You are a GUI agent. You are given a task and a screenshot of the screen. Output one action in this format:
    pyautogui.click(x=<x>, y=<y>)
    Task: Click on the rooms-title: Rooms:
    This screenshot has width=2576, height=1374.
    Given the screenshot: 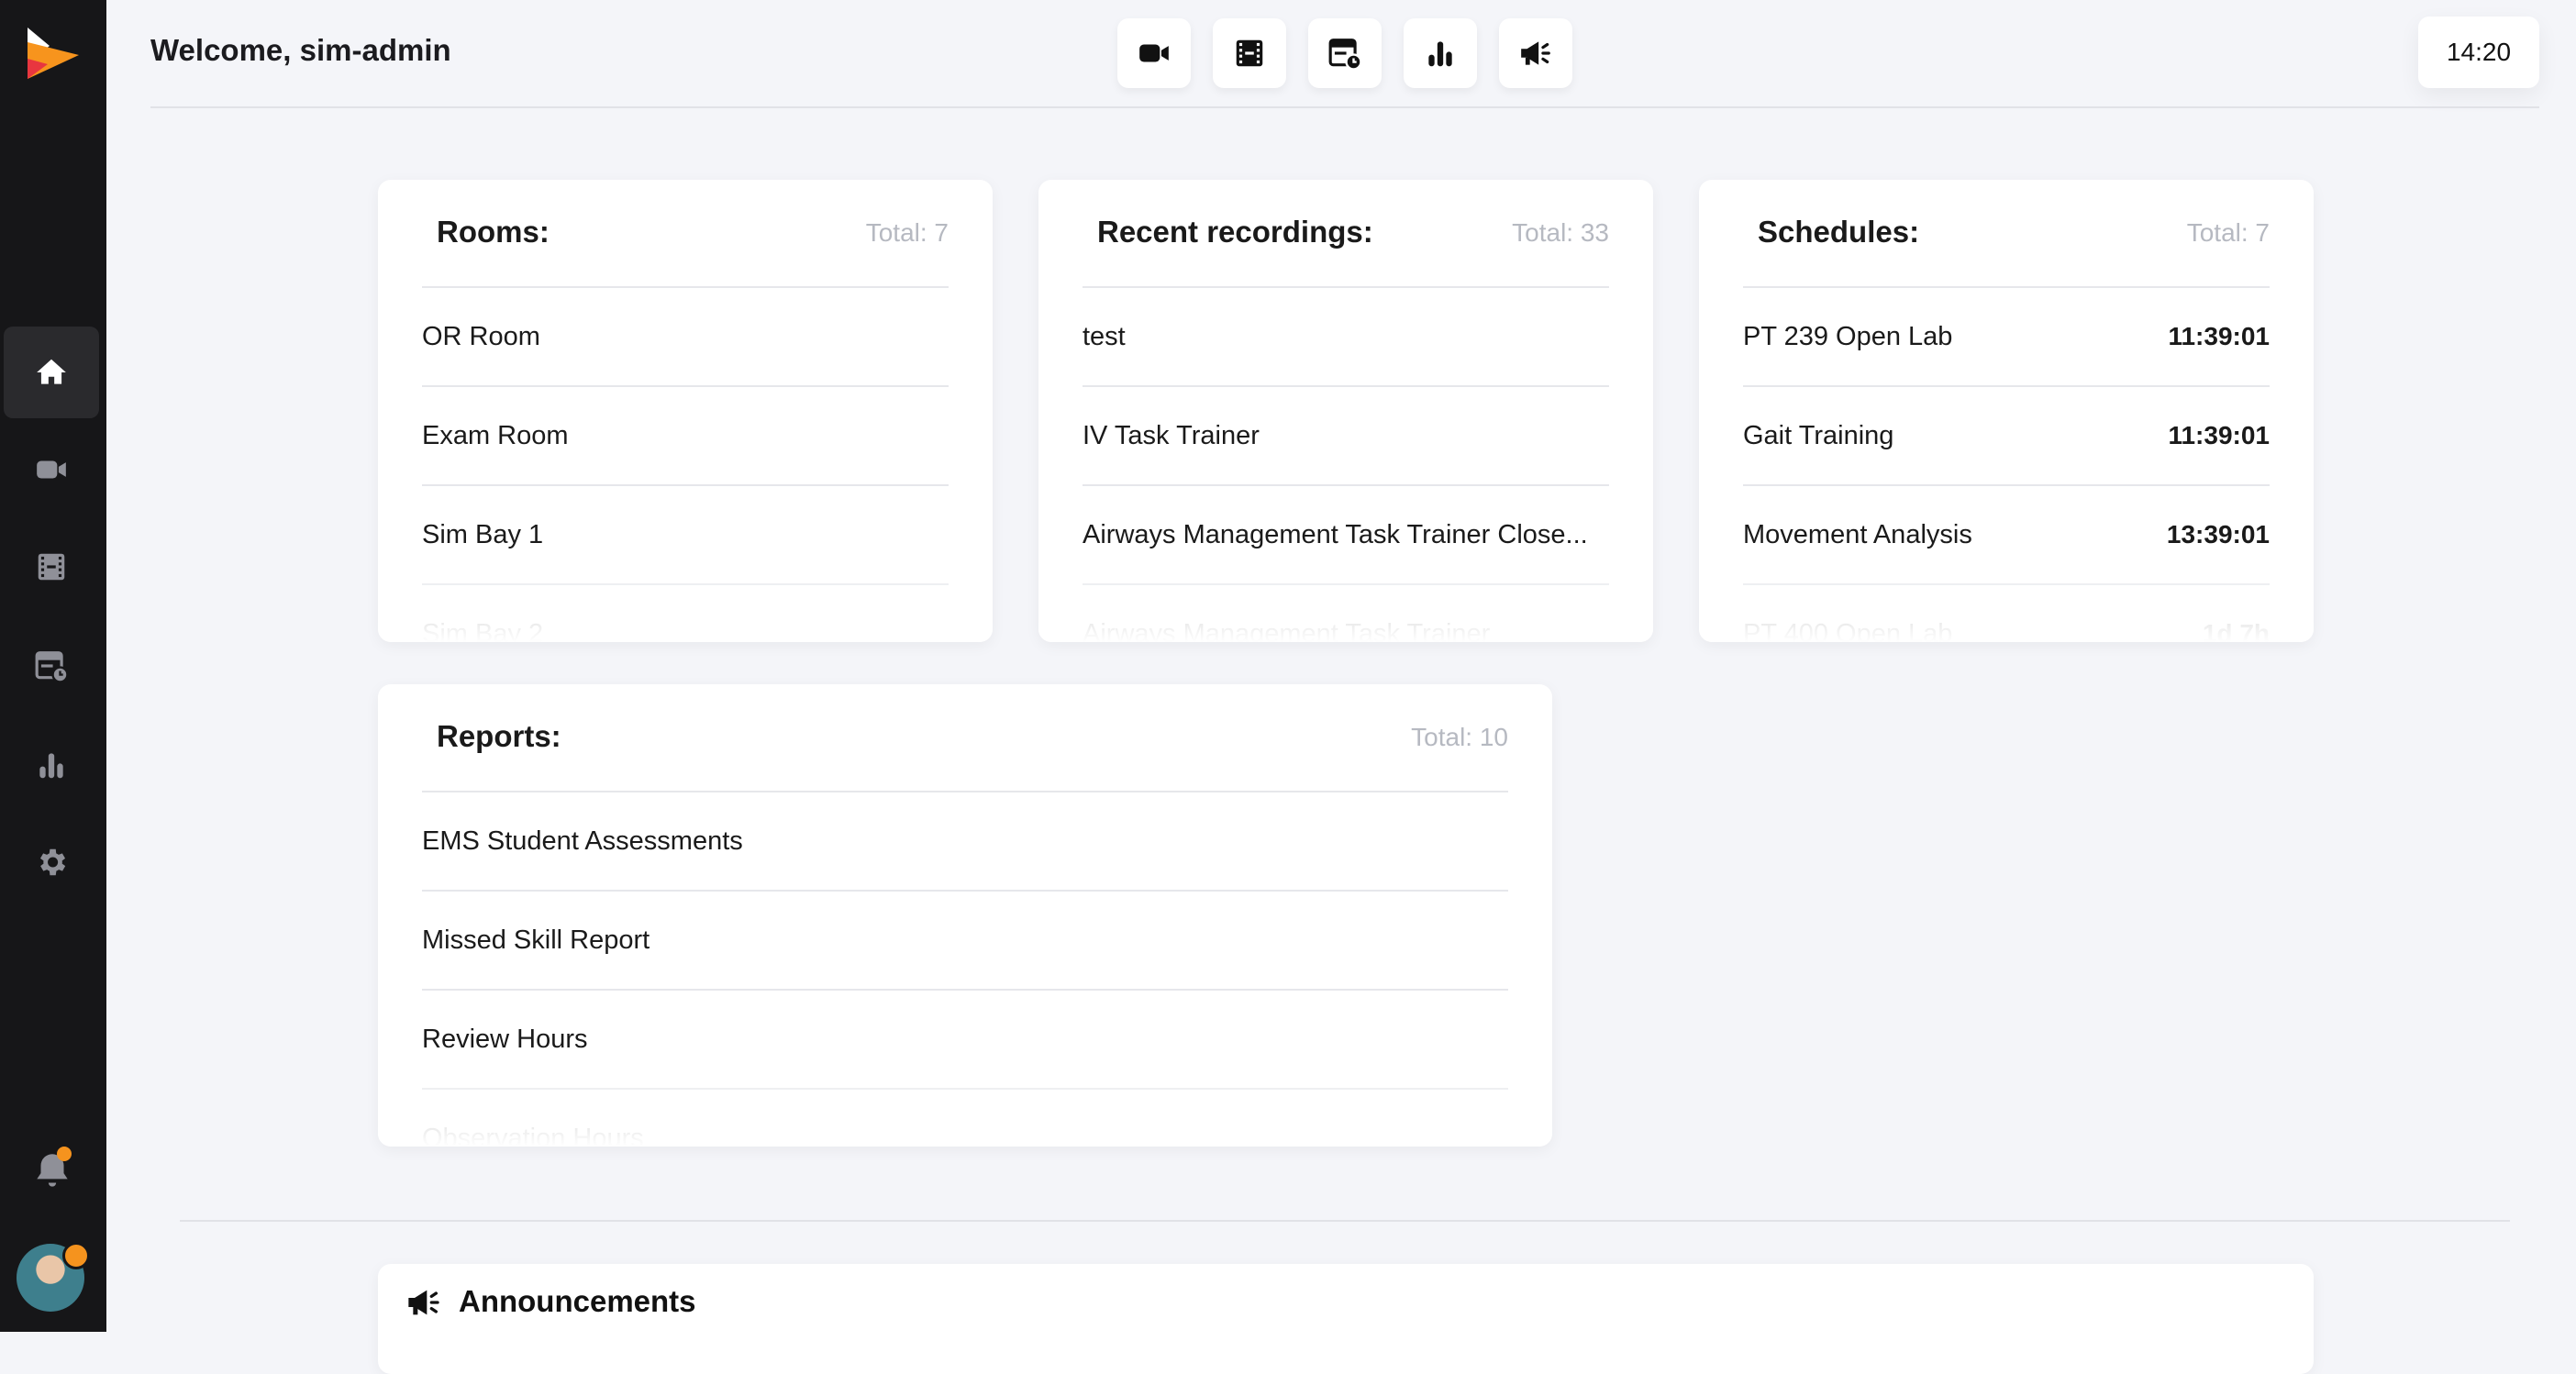 What is the action you would take?
    pyautogui.click(x=493, y=232)
    